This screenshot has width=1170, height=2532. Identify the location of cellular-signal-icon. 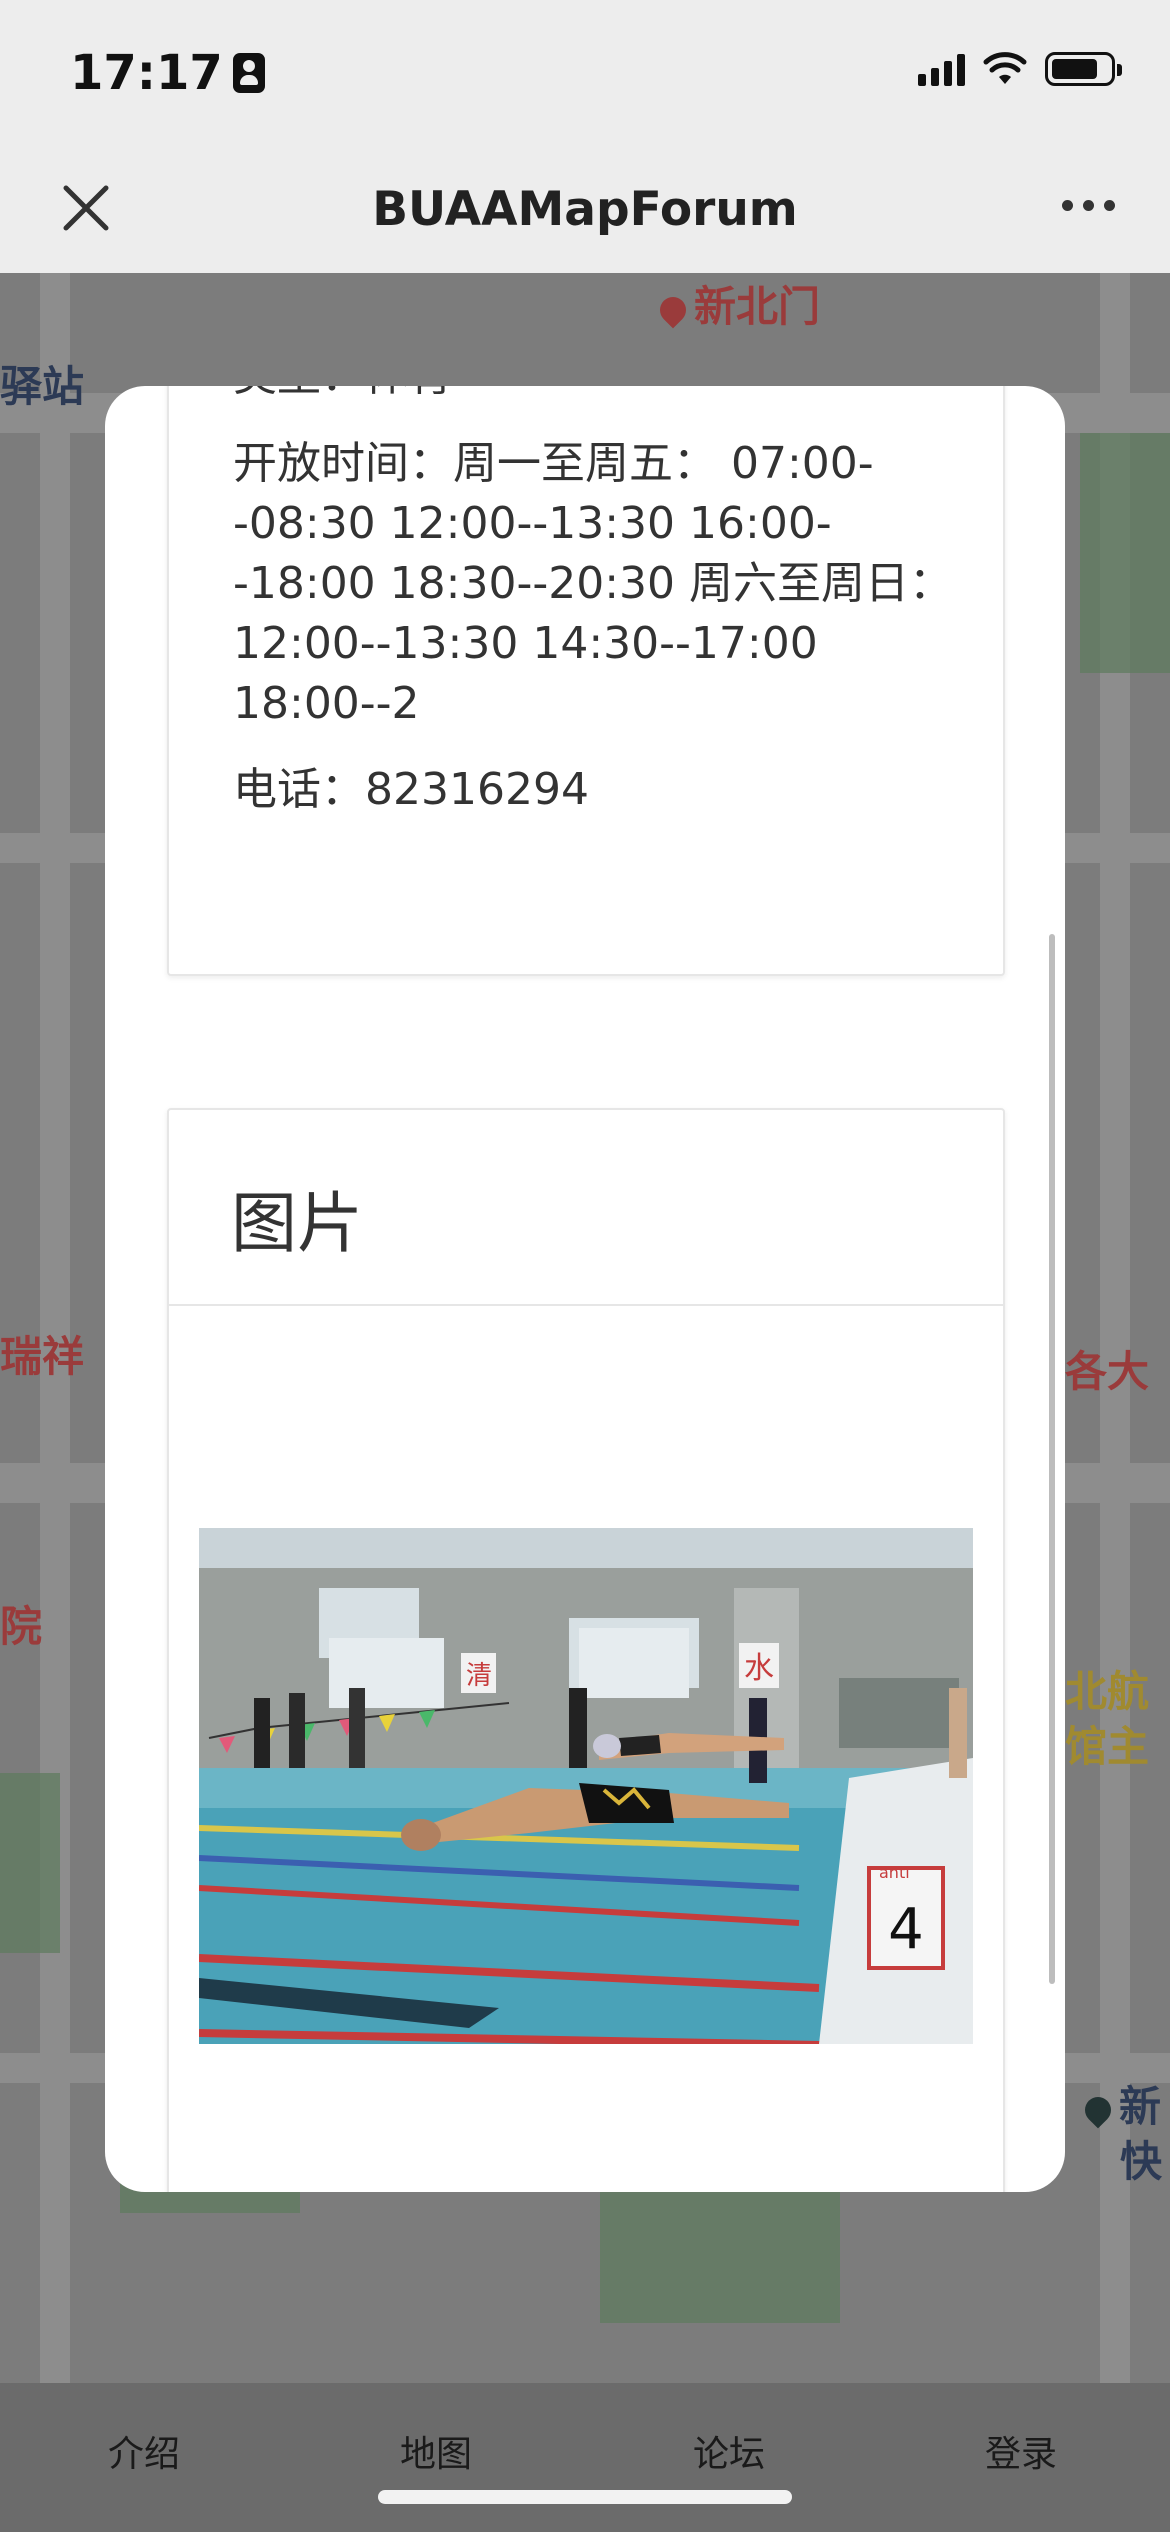
(941, 69).